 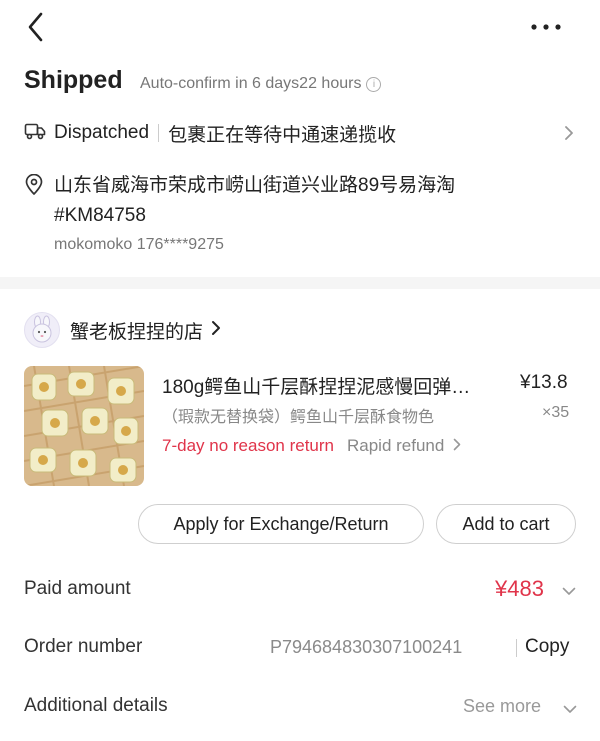 I want to click on shipping-detail-text: 包裹正在等待中通速递揽收, so click(x=282, y=135).